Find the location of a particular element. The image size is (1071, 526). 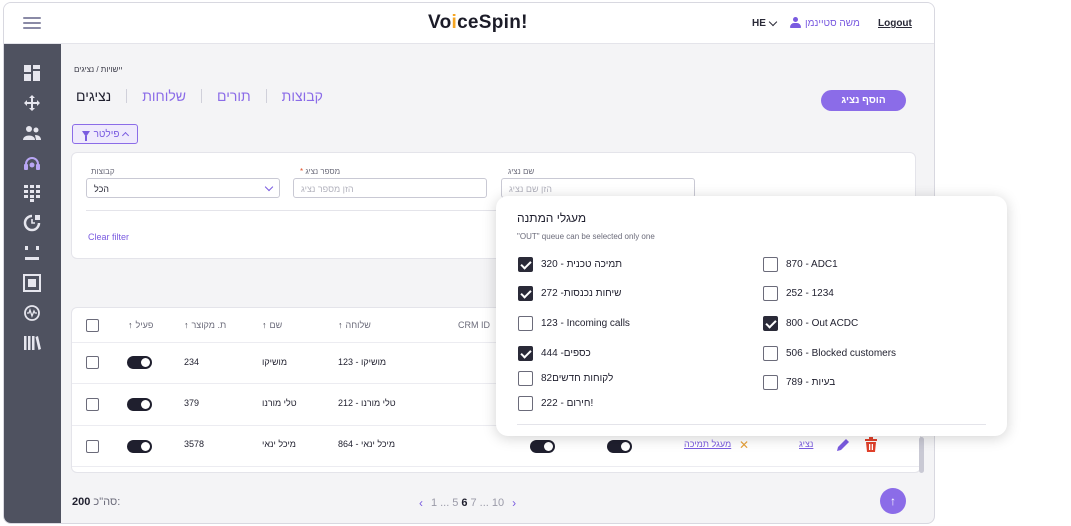

total-count: 200 סה"כ: is located at coordinates (96, 502).